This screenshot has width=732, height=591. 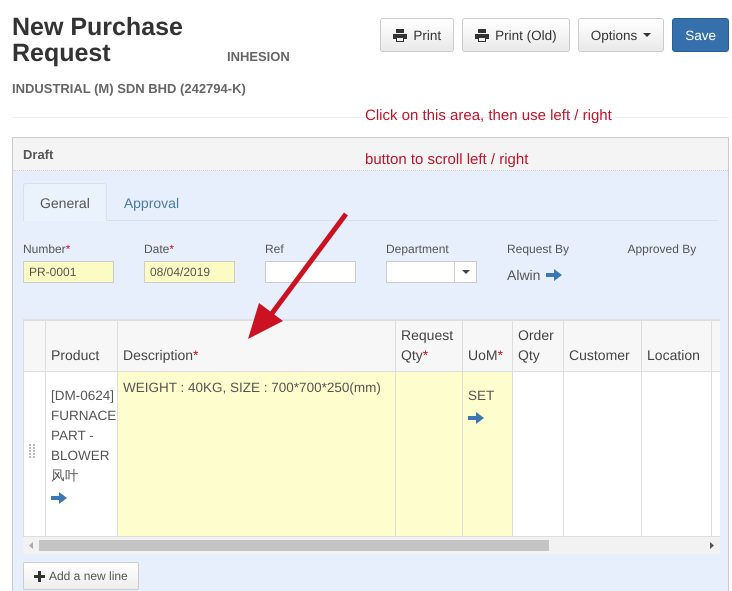 I want to click on column-header: UoM*, so click(x=487, y=346).